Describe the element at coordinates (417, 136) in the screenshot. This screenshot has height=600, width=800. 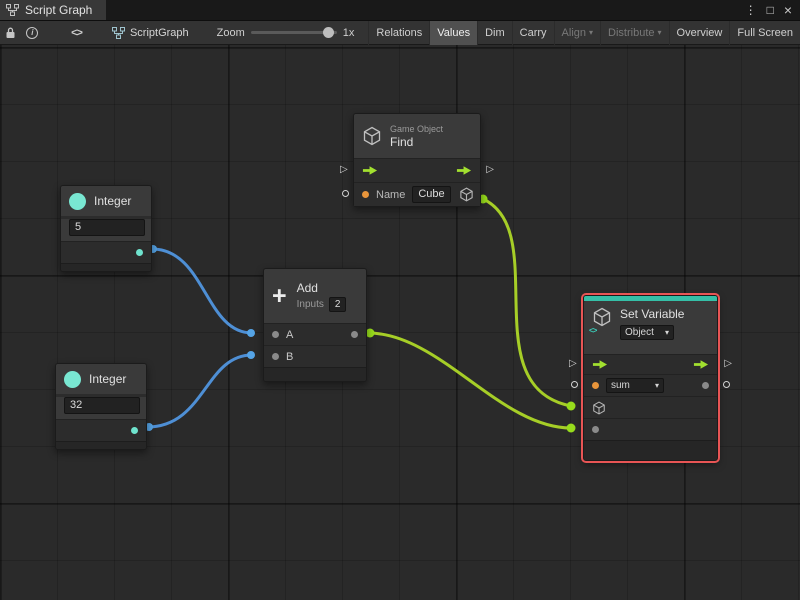
I see `node-header: Game Object Find` at that location.